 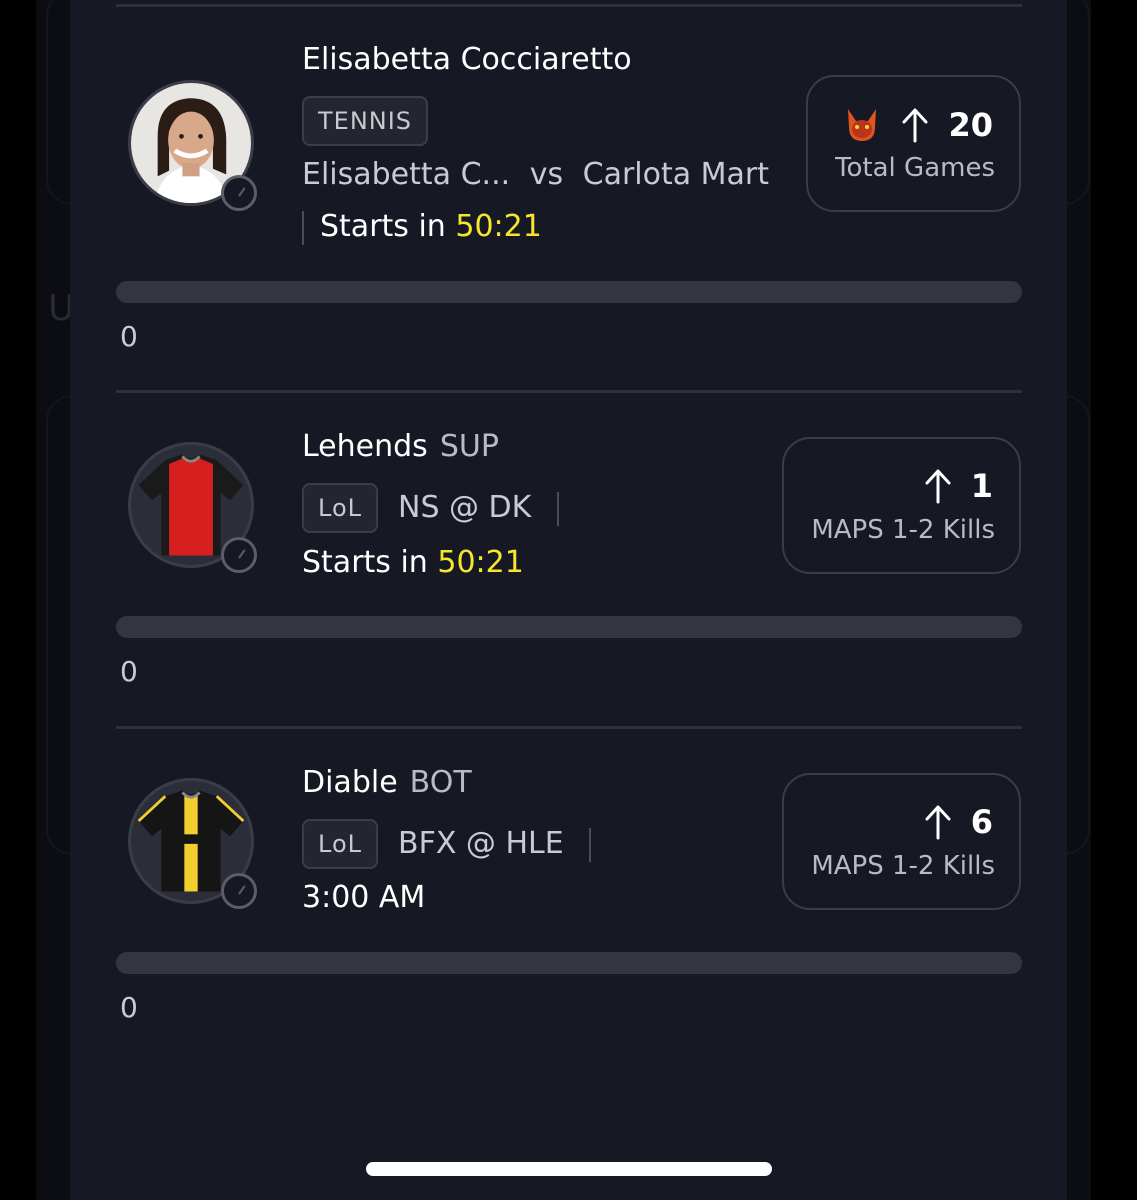 What do you see at coordinates (676, 174) in the screenshot?
I see `matchup-player-b: Carlota Mart` at bounding box center [676, 174].